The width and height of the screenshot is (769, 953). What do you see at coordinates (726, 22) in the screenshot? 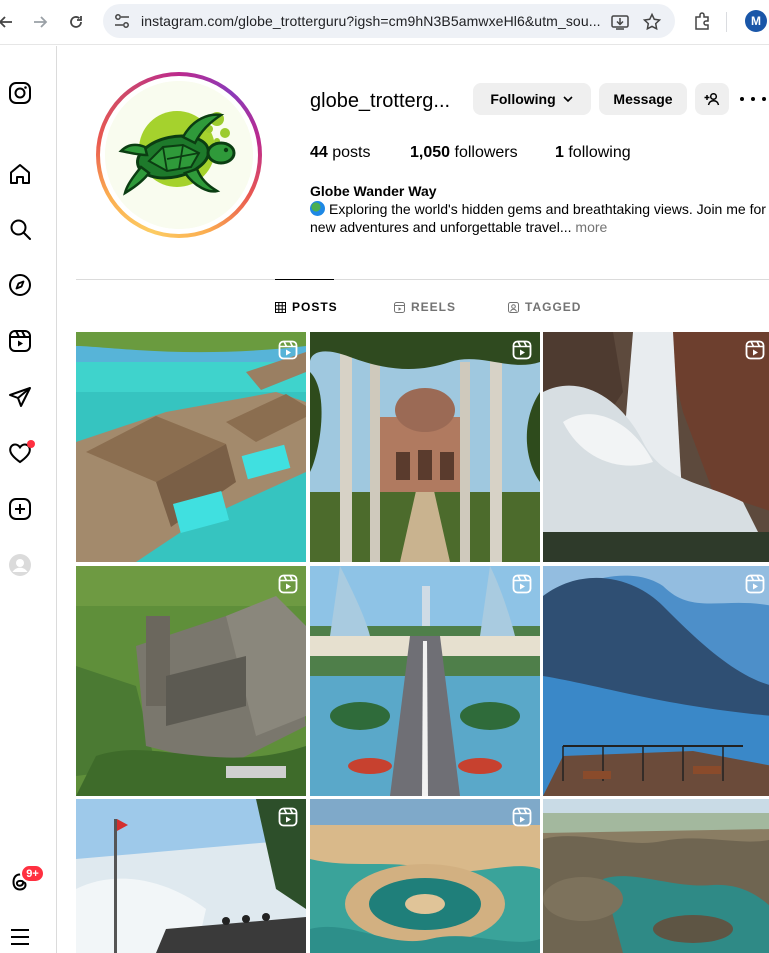
I see `toolbar-divider` at bounding box center [726, 22].